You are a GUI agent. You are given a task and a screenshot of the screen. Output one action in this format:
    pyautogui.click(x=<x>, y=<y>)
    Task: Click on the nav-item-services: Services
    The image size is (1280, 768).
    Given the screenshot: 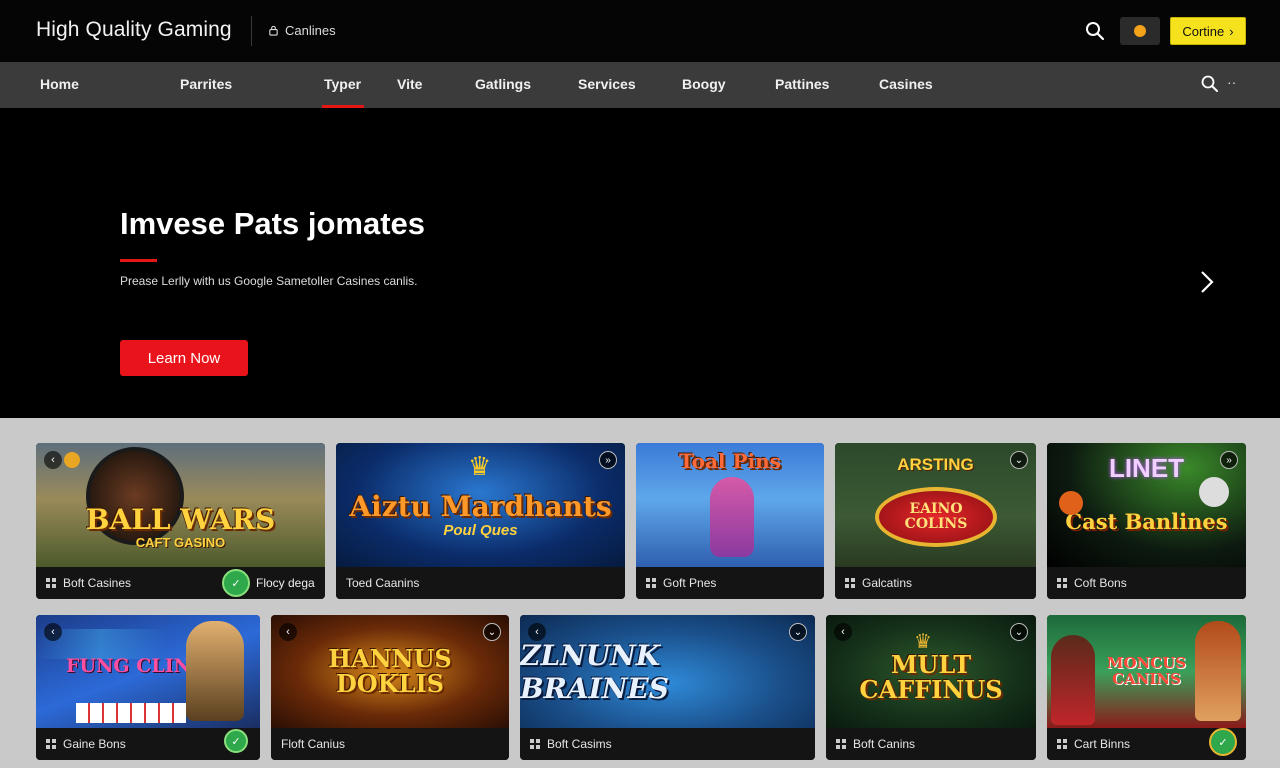 What is the action you would take?
    pyautogui.click(x=607, y=84)
    